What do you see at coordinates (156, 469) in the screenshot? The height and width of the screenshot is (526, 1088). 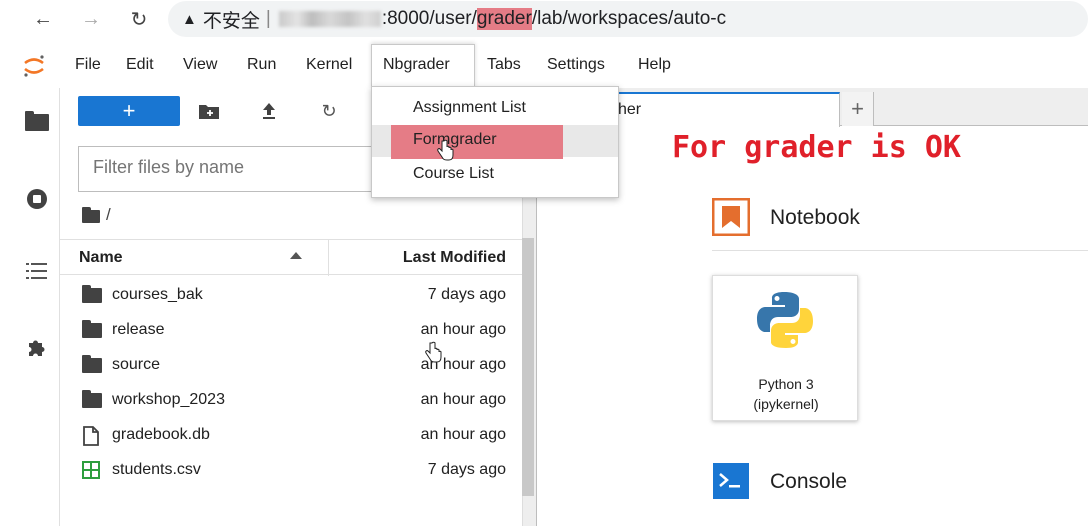 I see `file-name: students.csv` at bounding box center [156, 469].